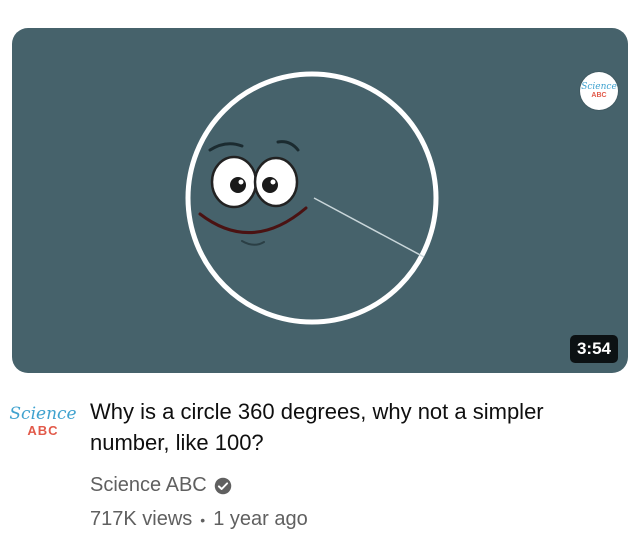 This screenshot has width=640, height=553. Describe the element at coordinates (199, 519) in the screenshot. I see `video-meta: 717K views • 1 year ago` at that location.